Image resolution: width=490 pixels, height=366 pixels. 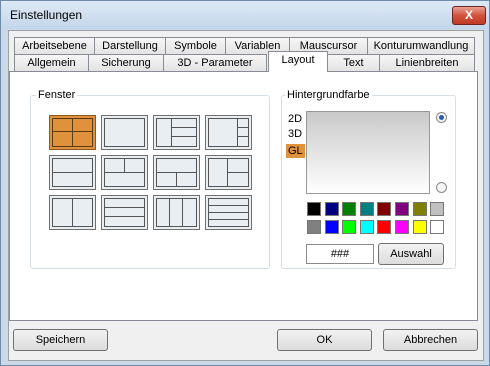 I want to click on tab-arbeitsebene: Arbeitsebene, so click(x=54, y=45).